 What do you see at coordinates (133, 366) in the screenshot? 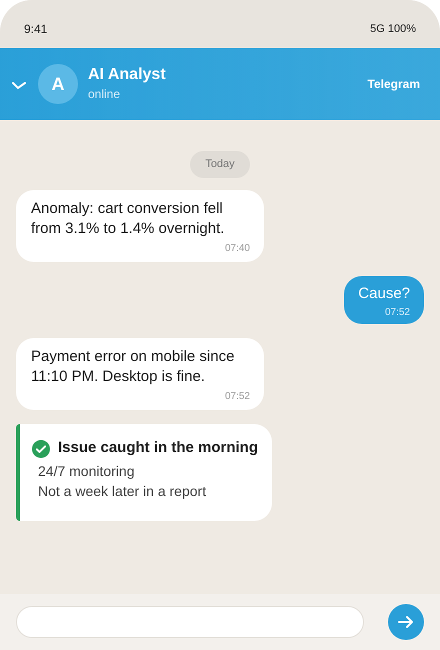
I see `message-text: Payment error on mobile since 11:10 PM. Desktop is fine.` at bounding box center [133, 366].